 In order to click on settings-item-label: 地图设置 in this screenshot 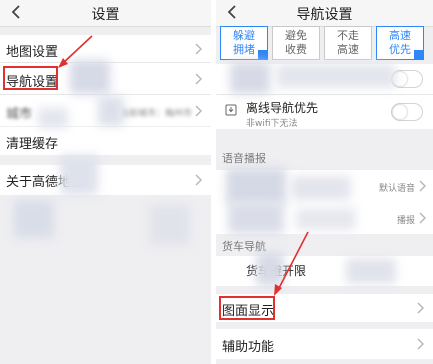, I will do `click(32, 52)`.